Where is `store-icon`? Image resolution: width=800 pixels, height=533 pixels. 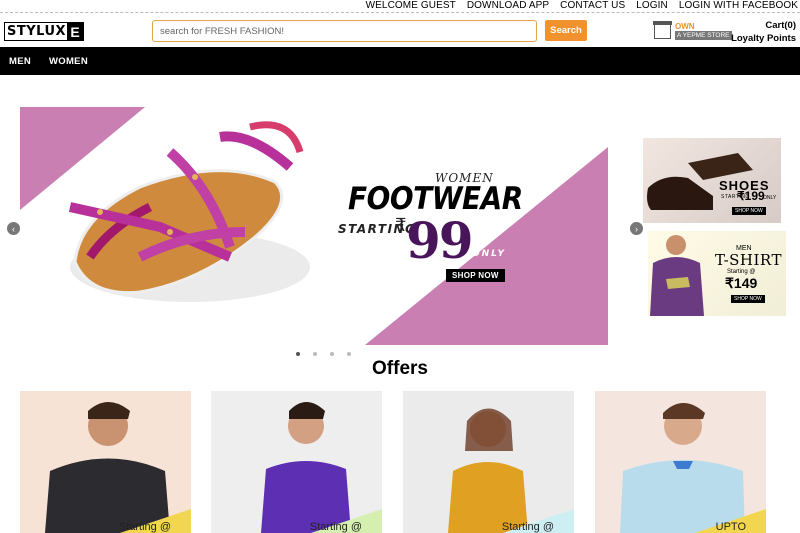 store-icon is located at coordinates (662, 29).